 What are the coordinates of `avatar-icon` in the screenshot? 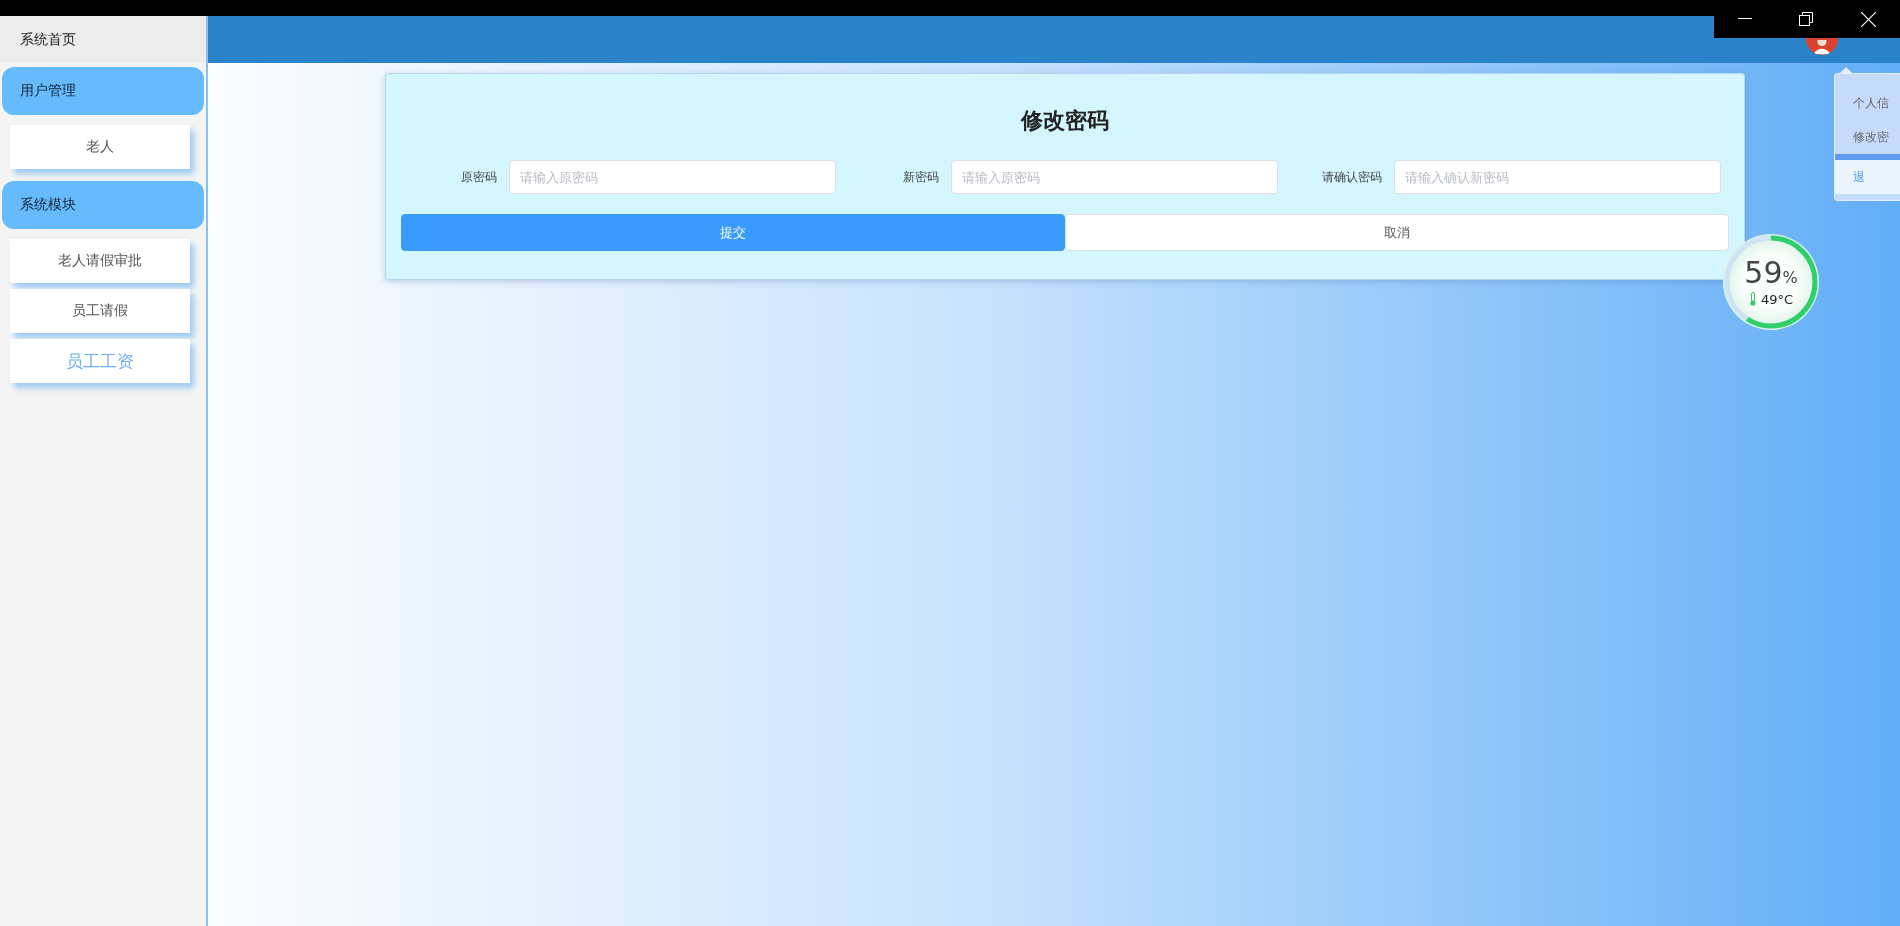 It's located at (1822, 46).